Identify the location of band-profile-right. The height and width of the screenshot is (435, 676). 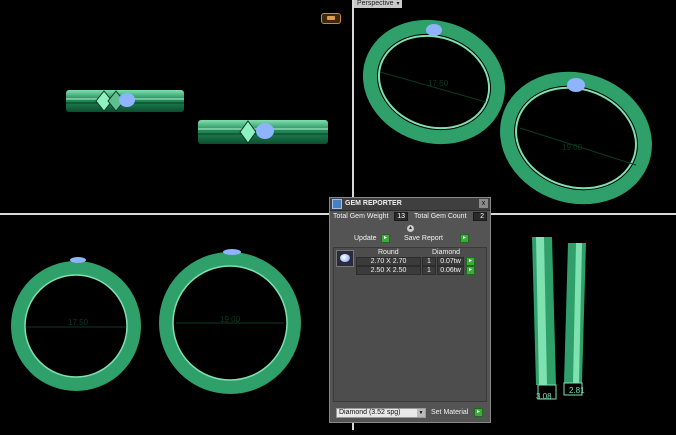
(574, 319).